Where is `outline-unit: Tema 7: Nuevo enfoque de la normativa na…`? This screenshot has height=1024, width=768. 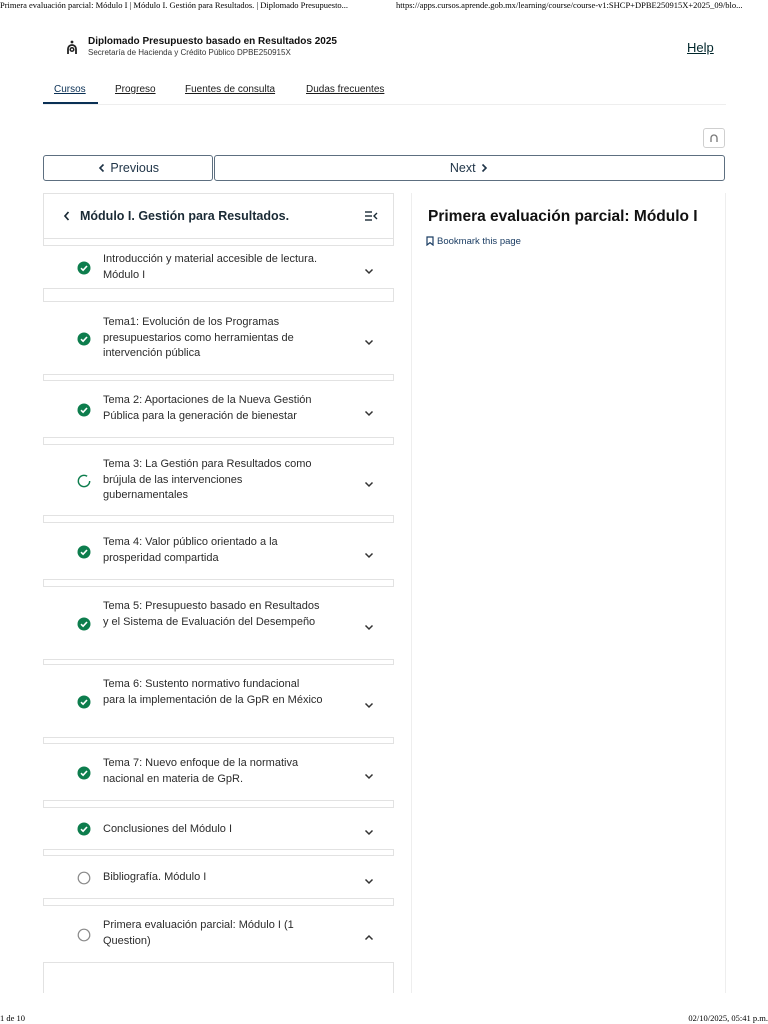
outline-unit: Tema 7: Nuevo enfoque de la normativa na… is located at coordinates (218, 772).